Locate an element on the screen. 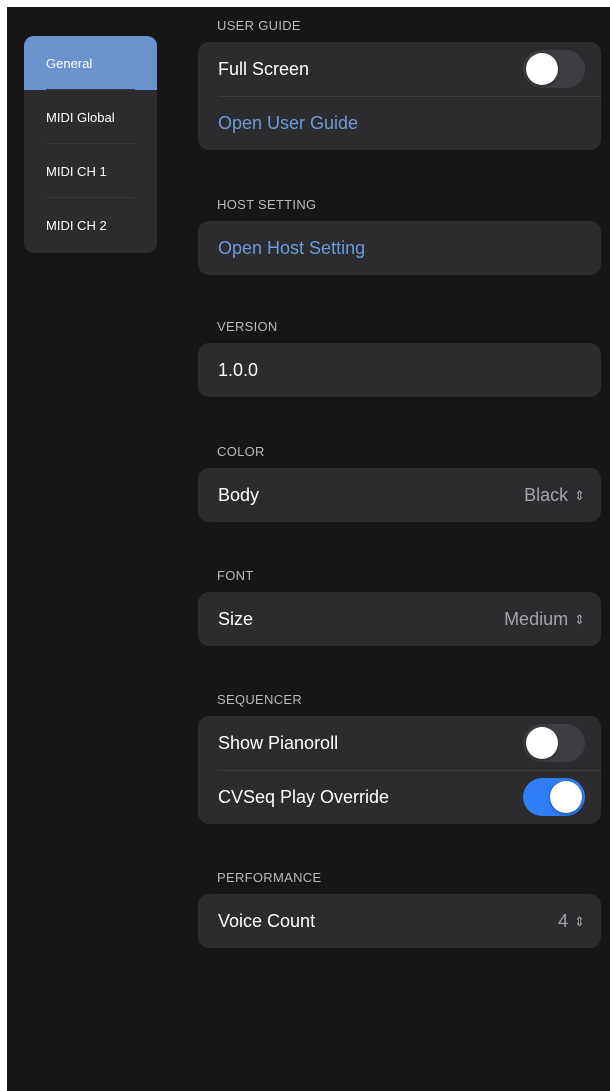 This screenshot has height=1091, width=610. open-host-setting-link: Open Host Setting is located at coordinates (291, 248).